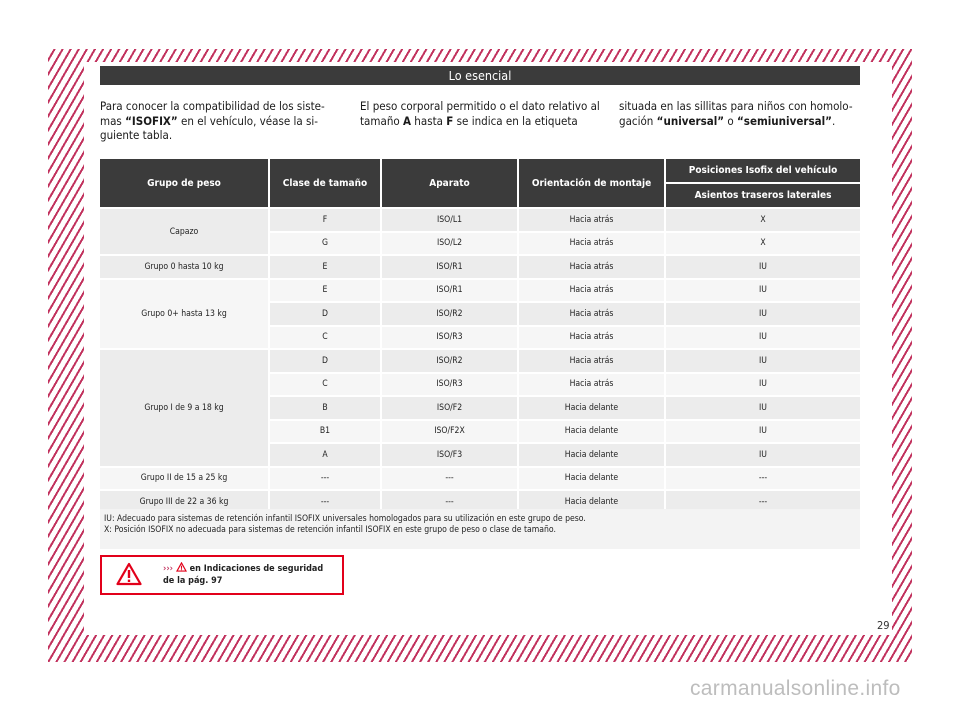 The image size is (960, 708). What do you see at coordinates (450, 455) in the screenshot?
I see `device-cell: ISO/F3` at bounding box center [450, 455].